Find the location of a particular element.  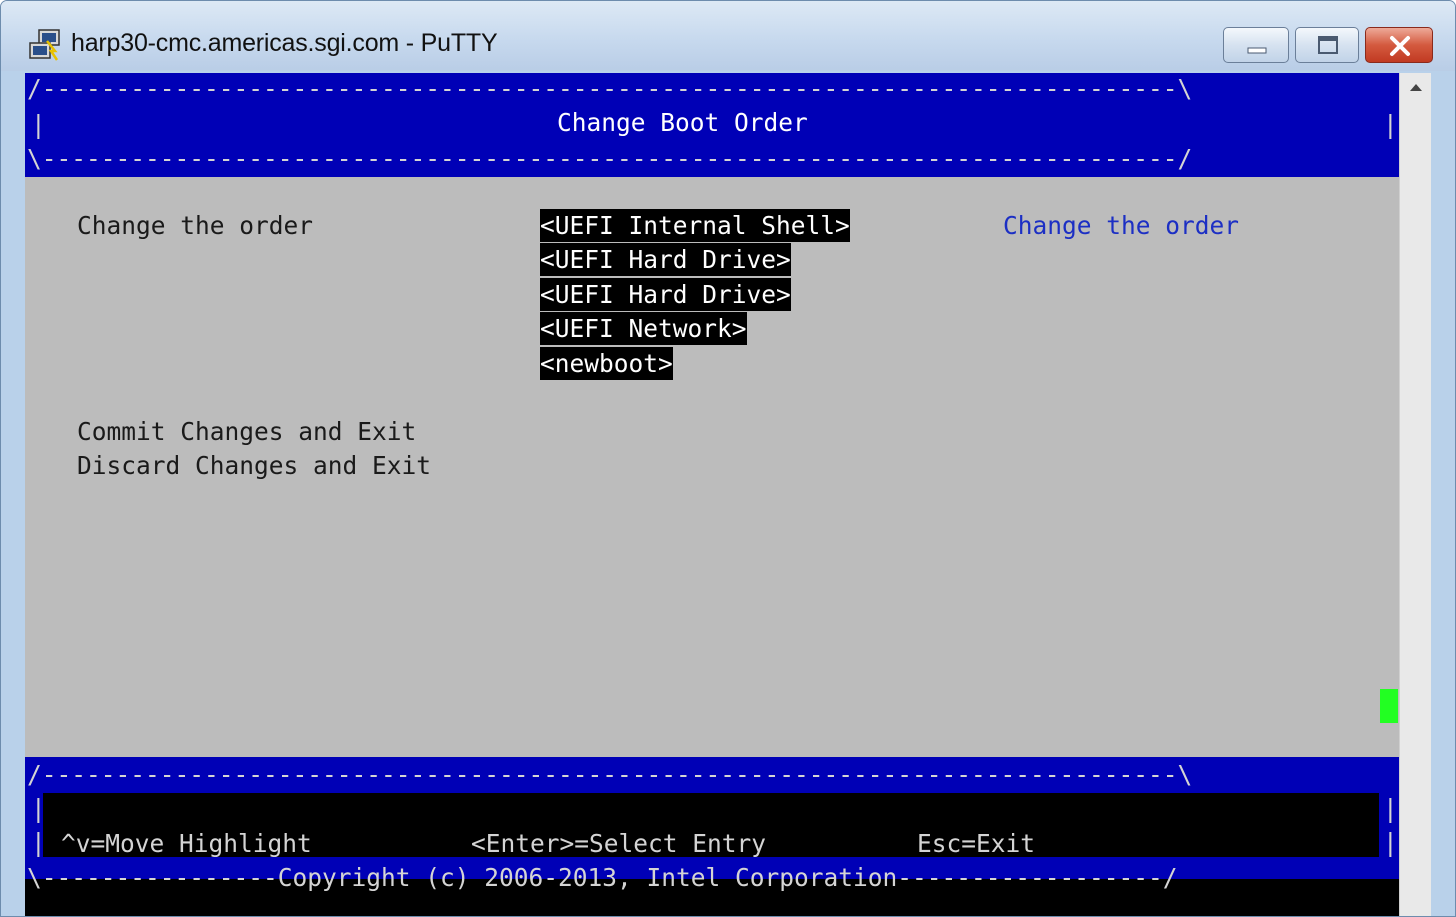

close-icon is located at coordinates (1400, 46).